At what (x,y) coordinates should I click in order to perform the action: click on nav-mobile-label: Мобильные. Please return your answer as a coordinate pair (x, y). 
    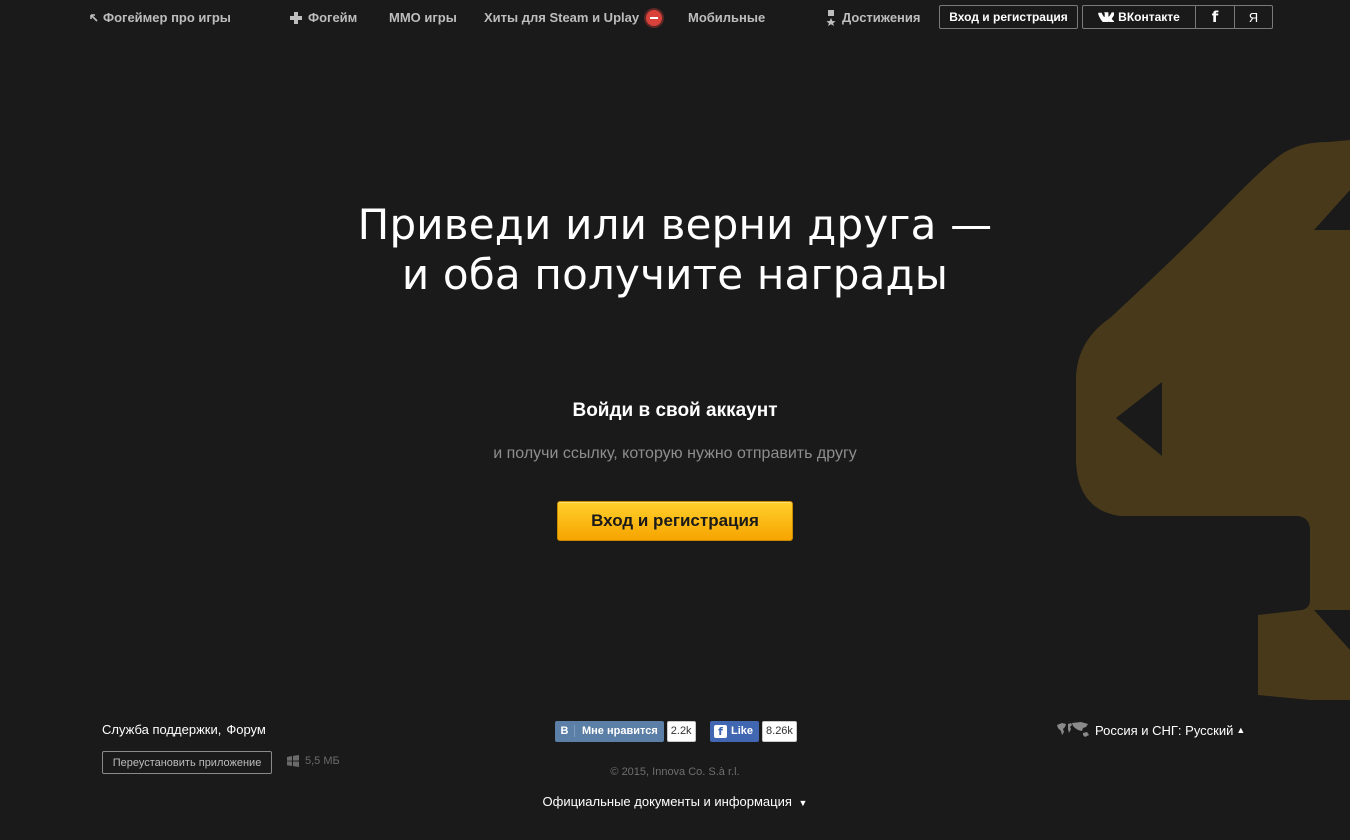
    Looking at the image, I should click on (727, 17).